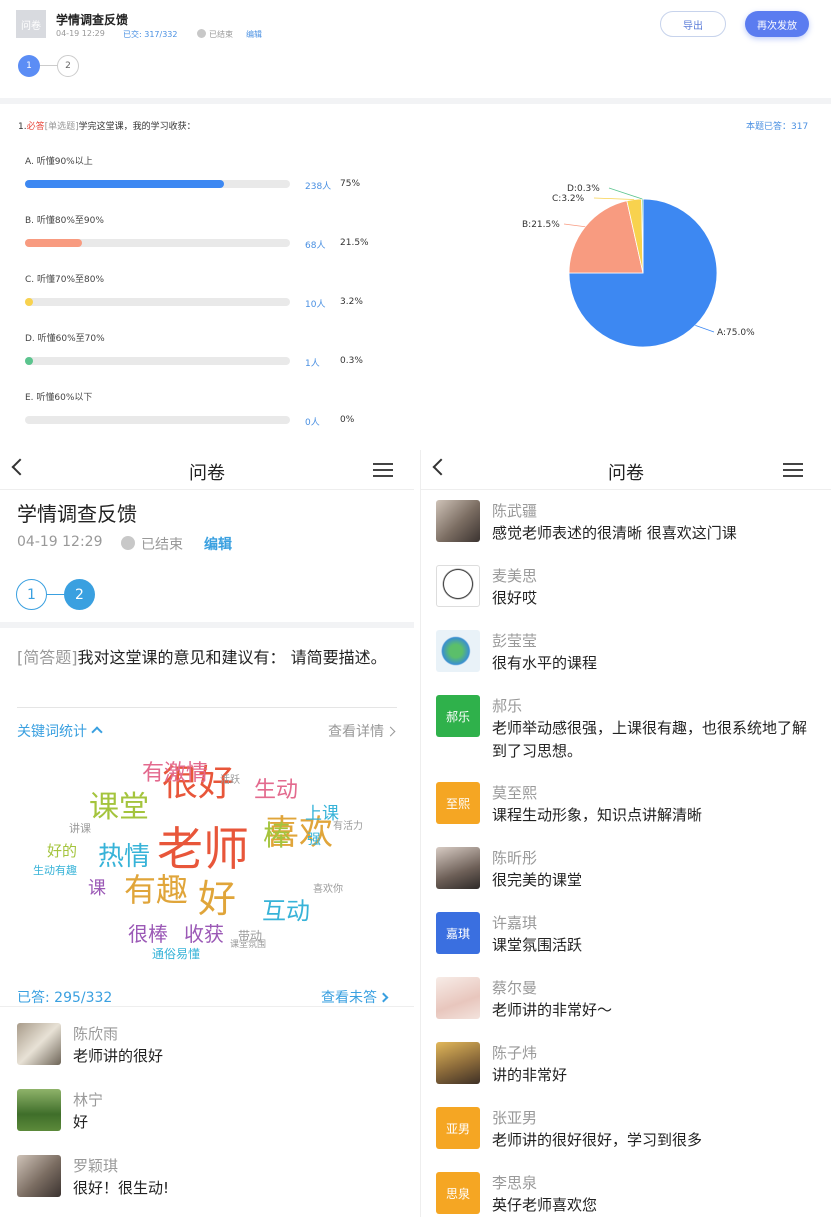 This screenshot has width=831, height=1217. Describe the element at coordinates (47, 657) in the screenshot. I see `question-type: [简答题]` at that location.